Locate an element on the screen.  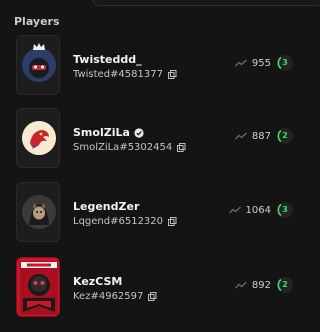
player-name: KezCSM is located at coordinates (98, 281).